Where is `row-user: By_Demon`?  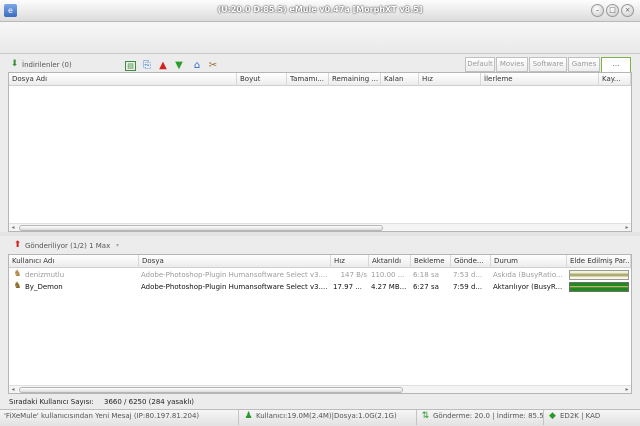 row-user: By_Demon is located at coordinates (44, 287).